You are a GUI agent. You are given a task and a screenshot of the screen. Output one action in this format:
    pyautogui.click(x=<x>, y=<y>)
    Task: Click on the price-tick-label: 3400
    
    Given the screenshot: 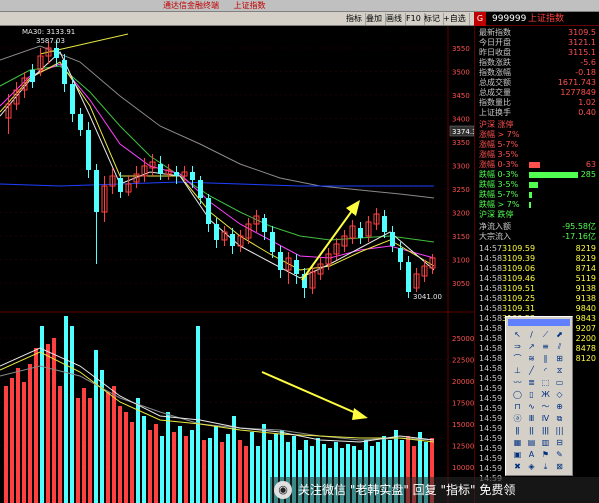 What is the action you would take?
    pyautogui.click(x=461, y=120)
    